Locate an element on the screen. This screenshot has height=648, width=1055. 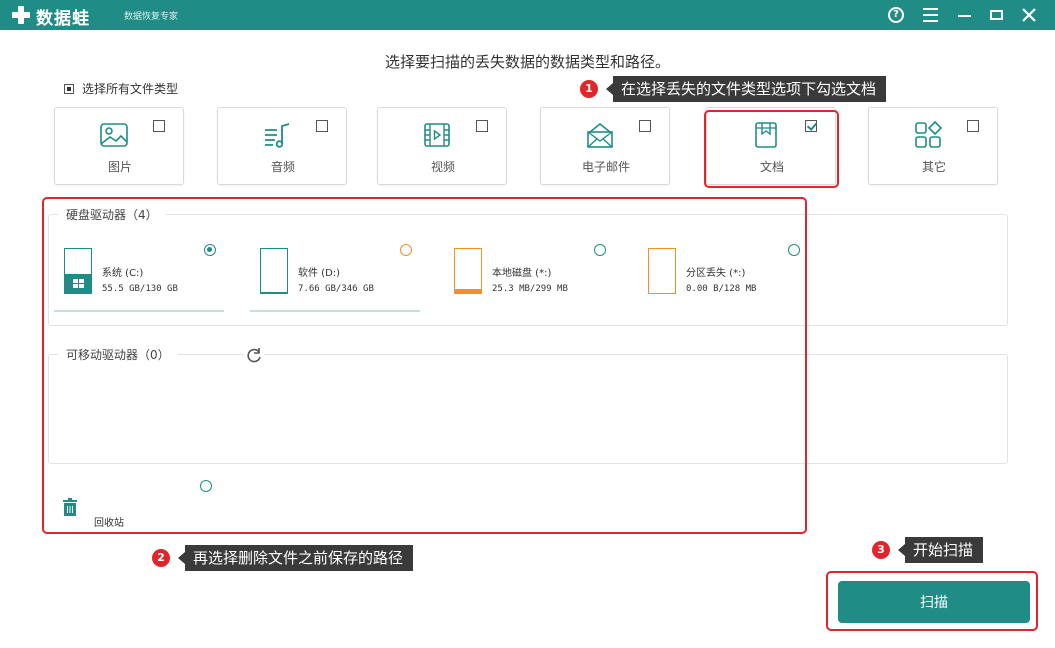
other-icon is located at coordinates (929, 134).